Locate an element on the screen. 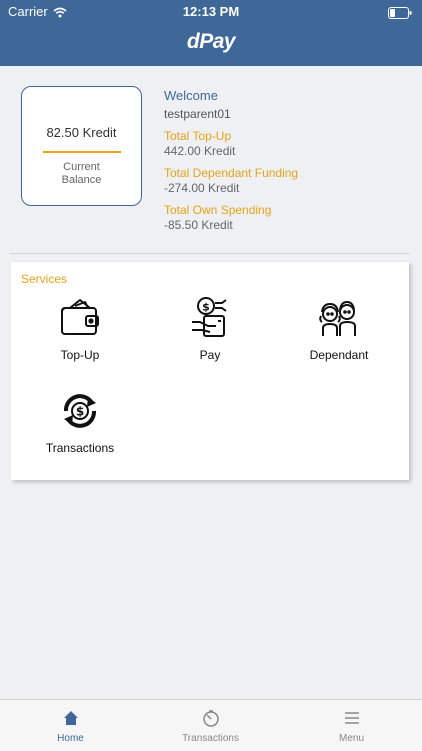  status-bar: Carrier 12:13 PM is located at coordinates (211, 13).